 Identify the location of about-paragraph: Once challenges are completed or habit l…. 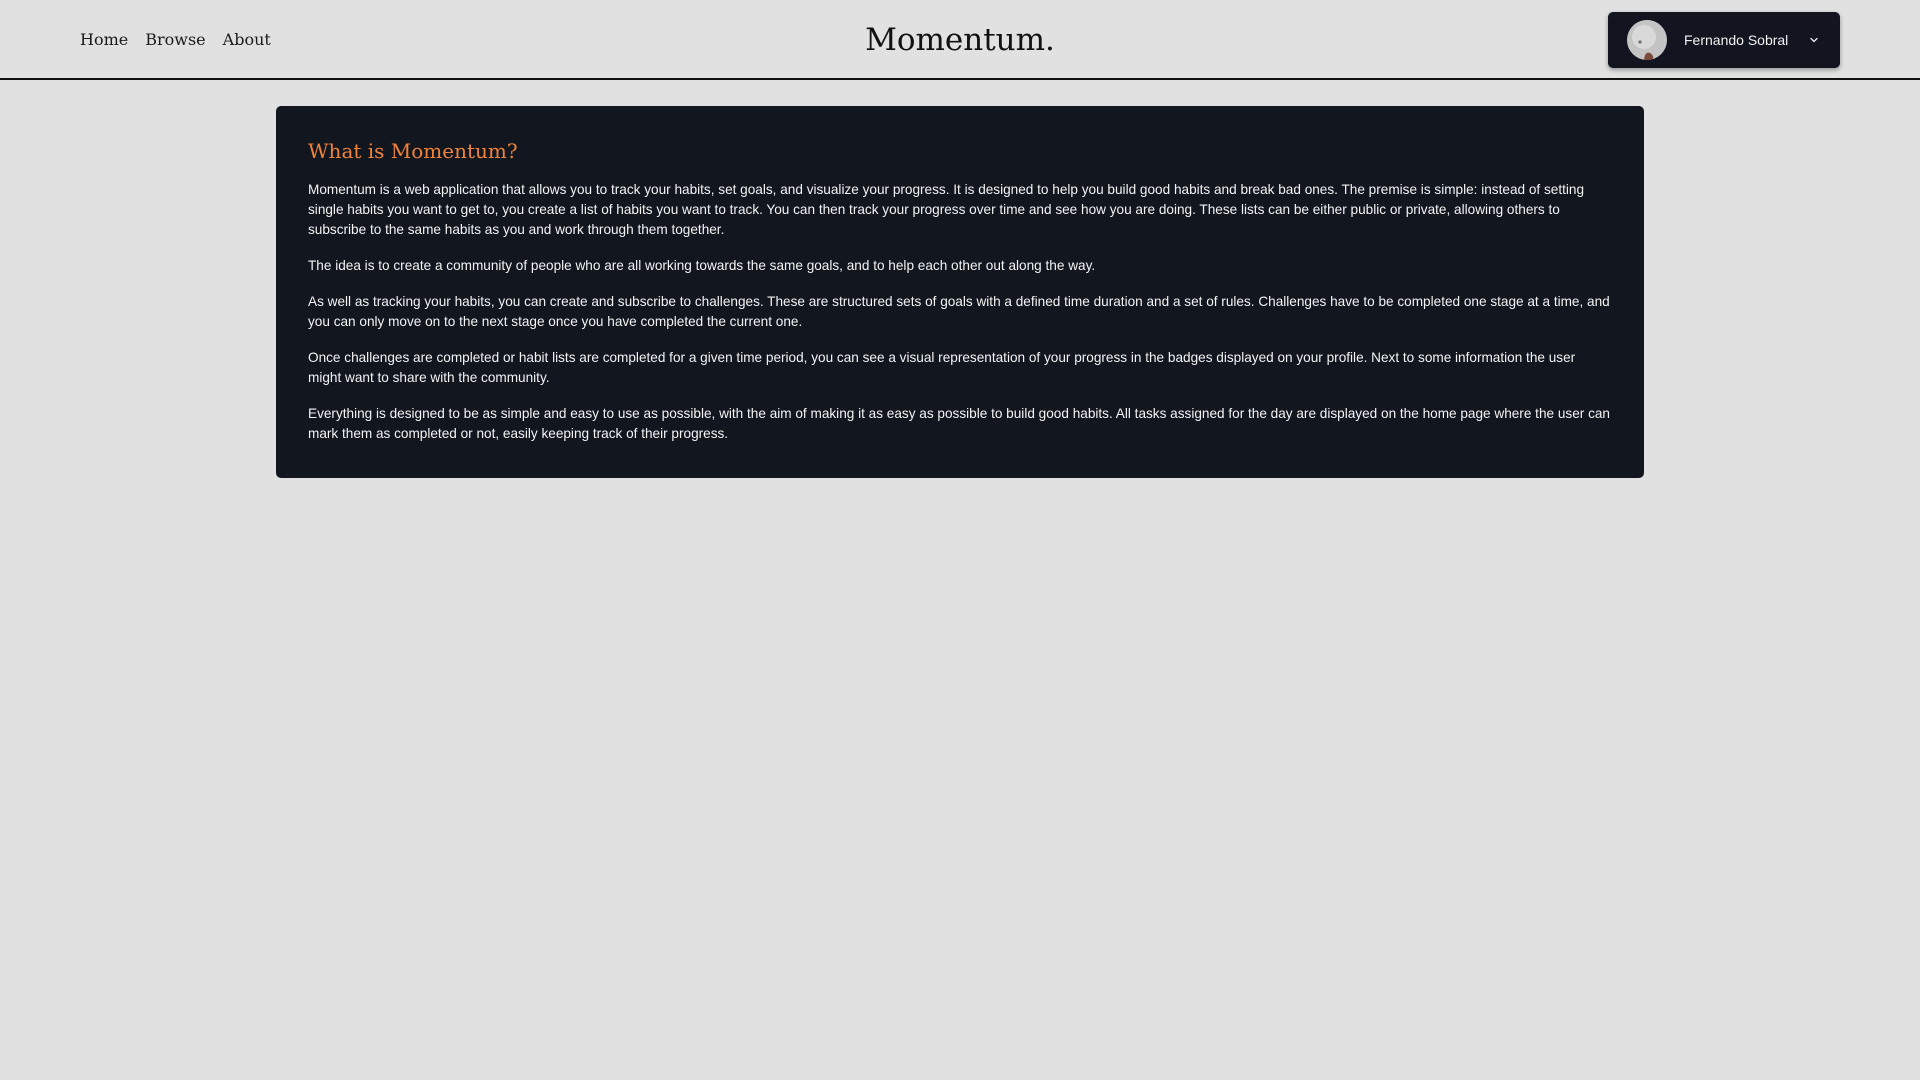
(942, 367).